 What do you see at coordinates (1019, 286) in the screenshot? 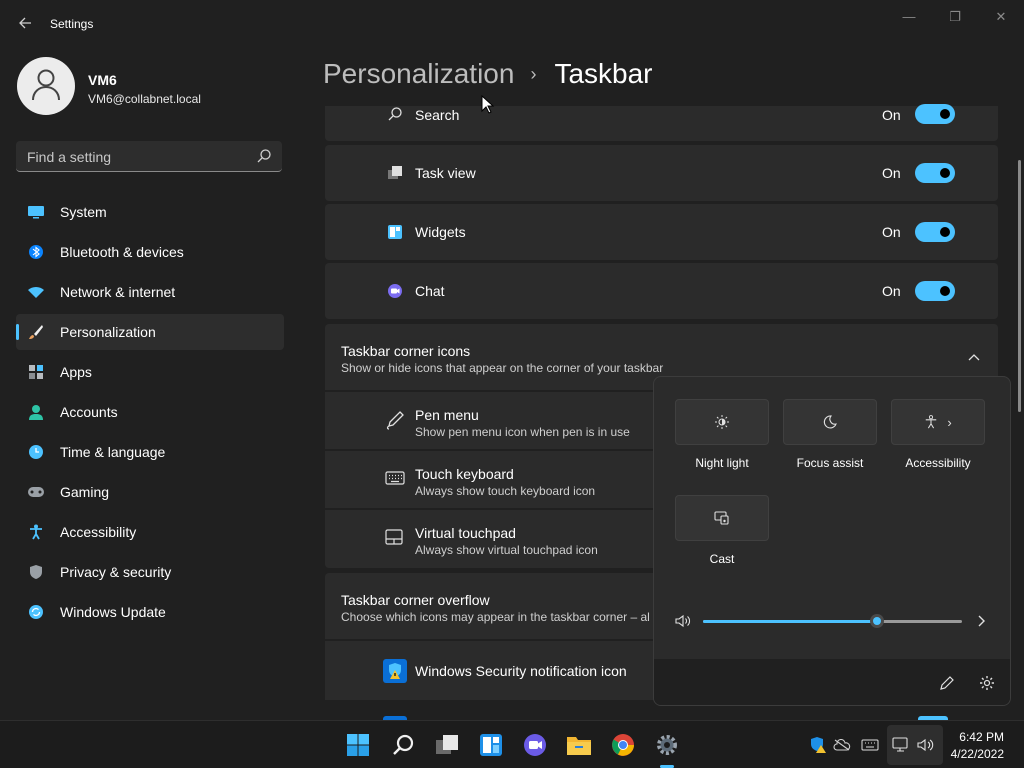
I see `scrollbar` at bounding box center [1019, 286].